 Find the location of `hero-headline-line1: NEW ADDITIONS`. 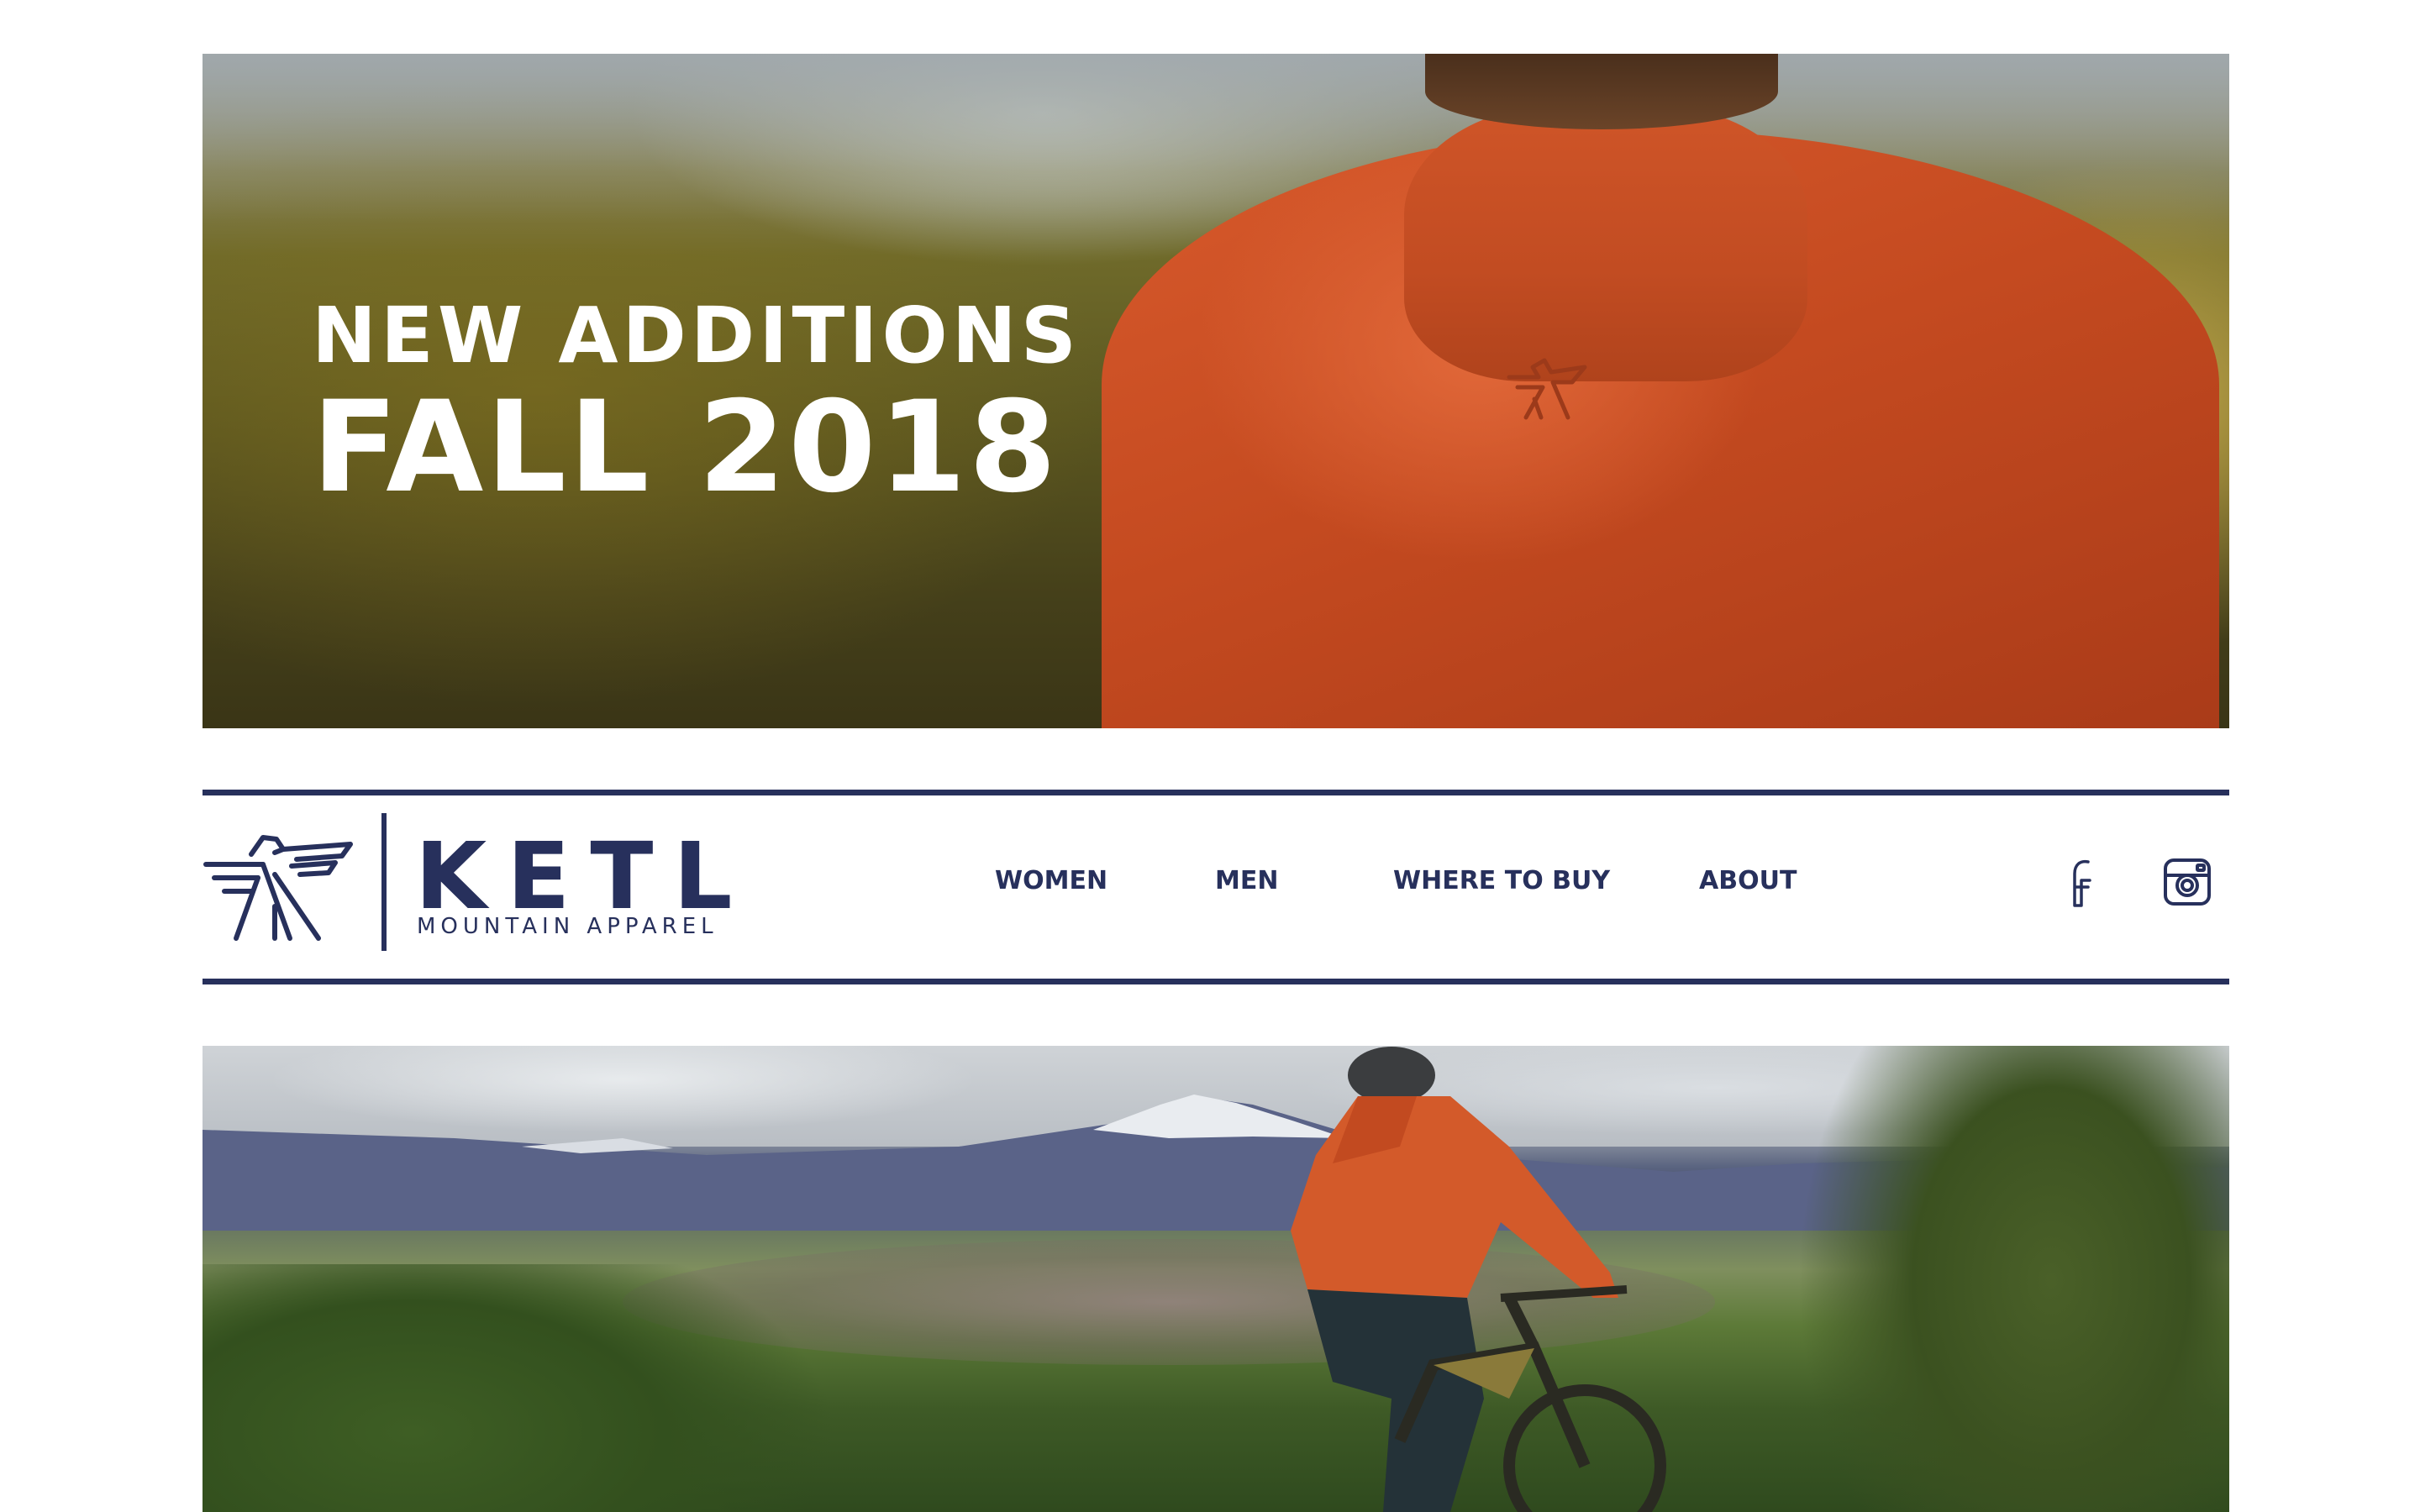

hero-headline-line1: NEW ADDITIONS is located at coordinates (696, 336).